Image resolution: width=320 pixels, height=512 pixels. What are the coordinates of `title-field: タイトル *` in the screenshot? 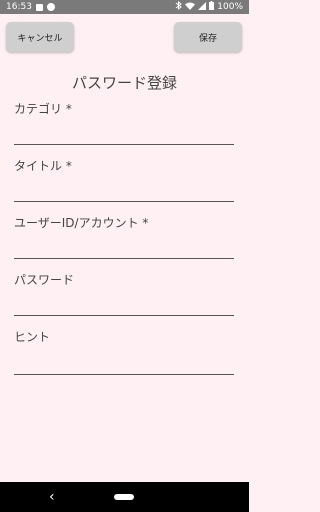 It's located at (124, 179).